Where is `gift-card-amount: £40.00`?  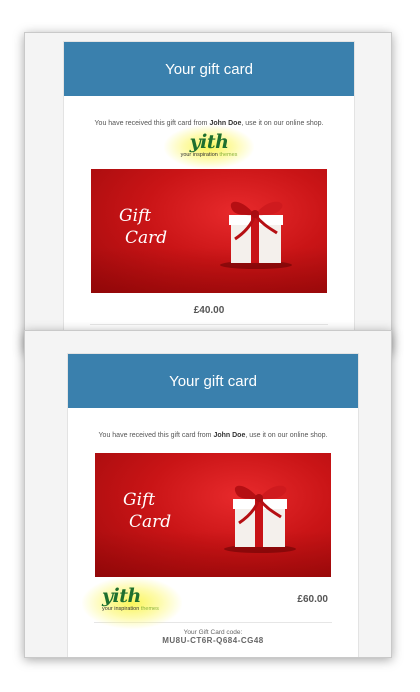 gift-card-amount: £40.00 is located at coordinates (209, 310).